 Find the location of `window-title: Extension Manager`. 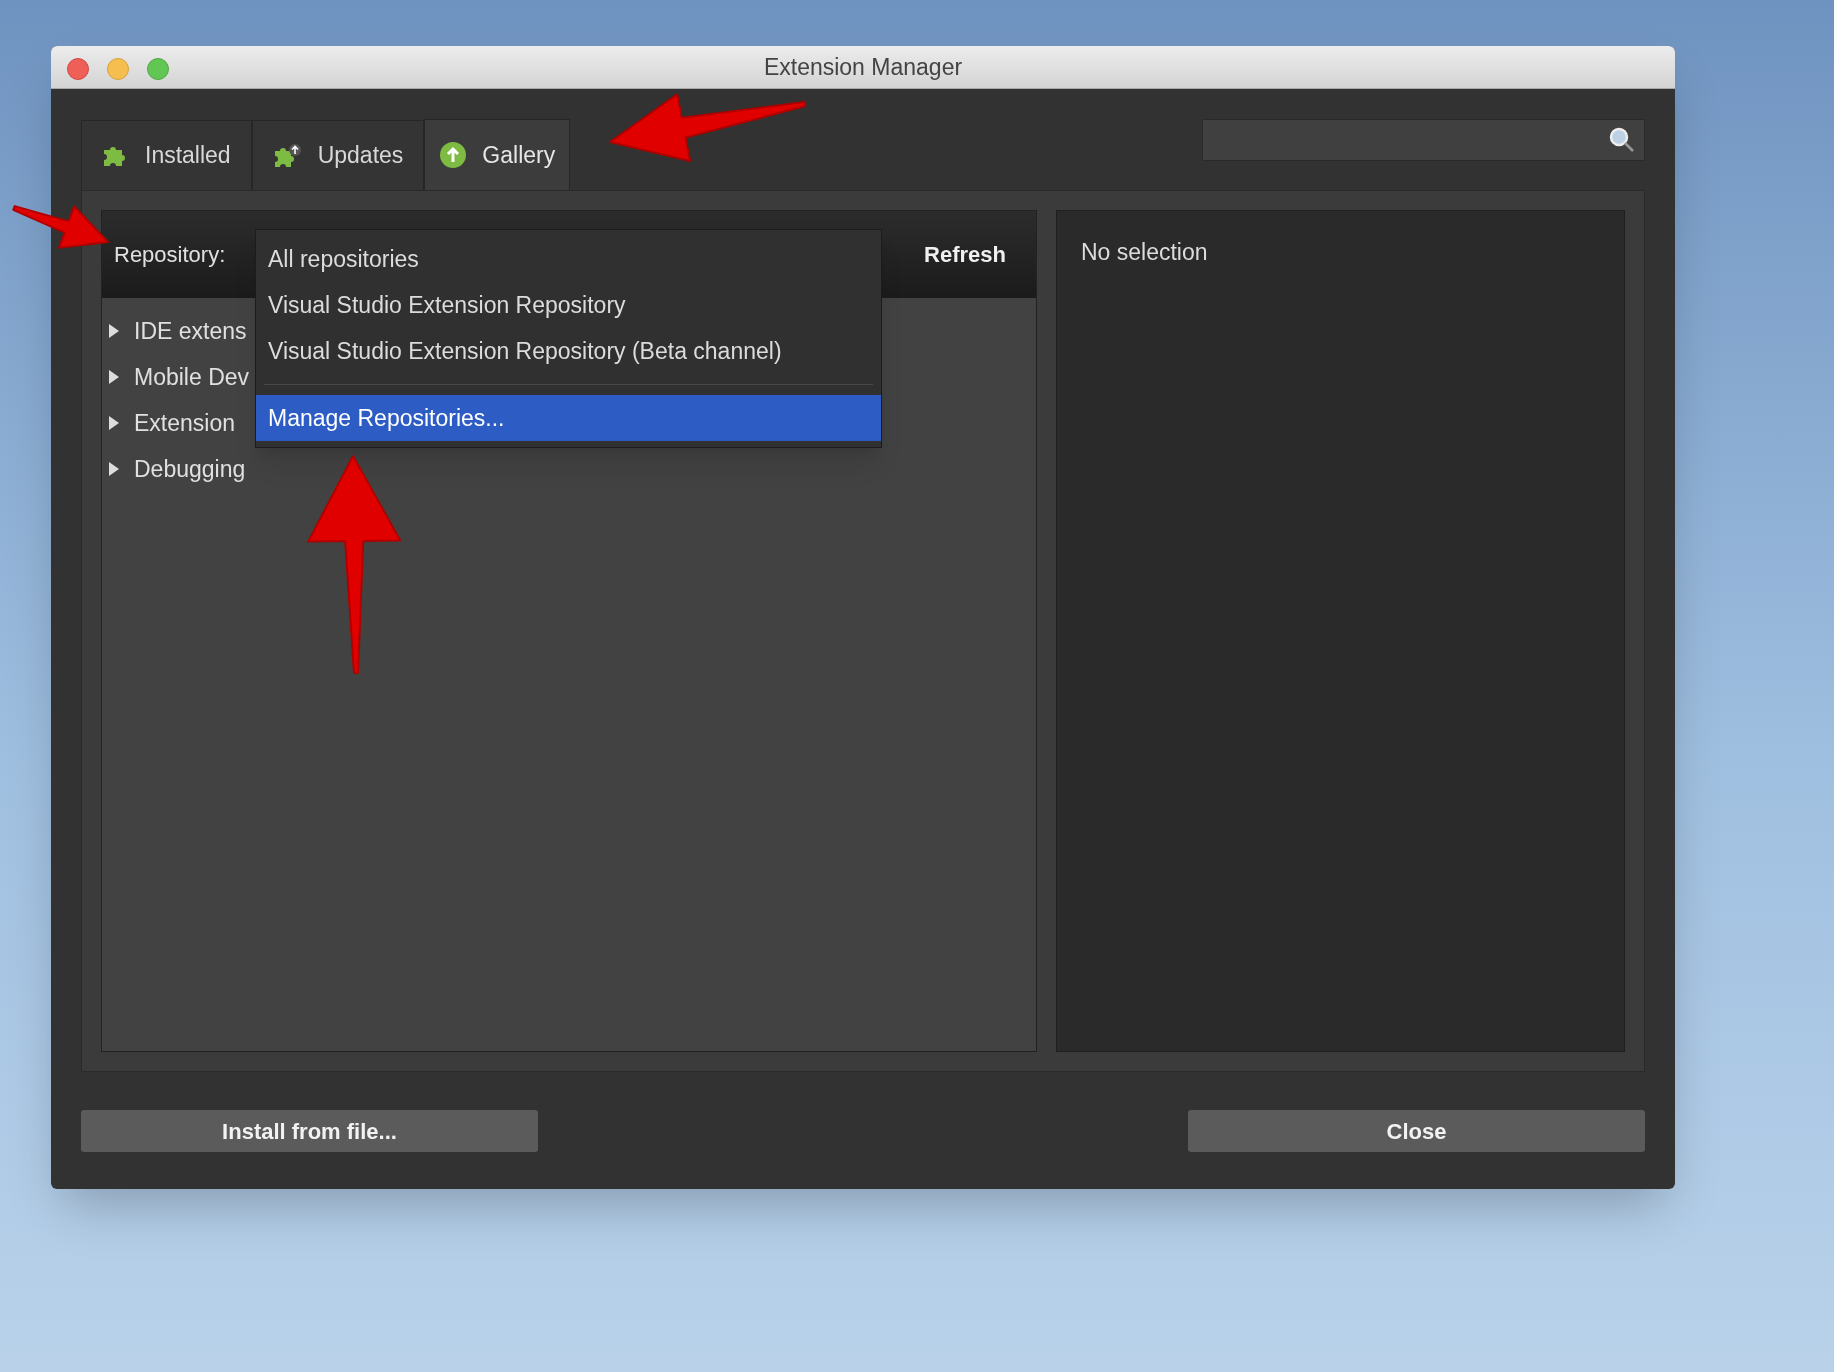

window-title: Extension Manager is located at coordinates (863, 67).